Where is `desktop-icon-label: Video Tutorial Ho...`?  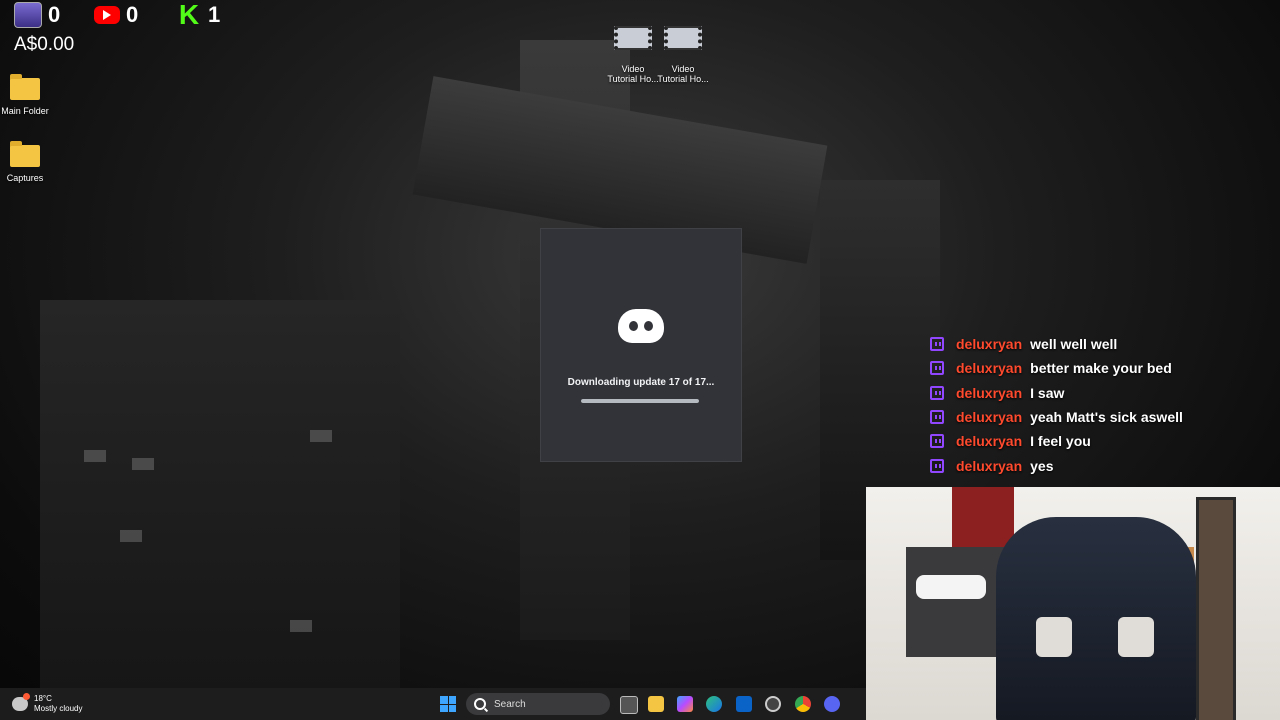
desktop-icon-label: Video Tutorial Ho... is located at coordinates (683, 74).